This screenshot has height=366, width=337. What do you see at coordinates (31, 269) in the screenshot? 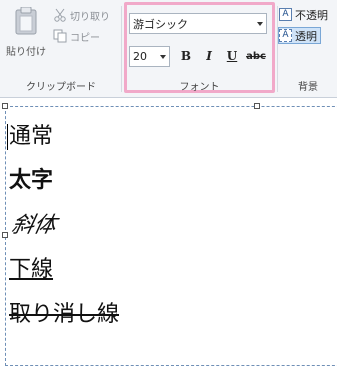
I see `text-line-underline: 下線` at bounding box center [31, 269].